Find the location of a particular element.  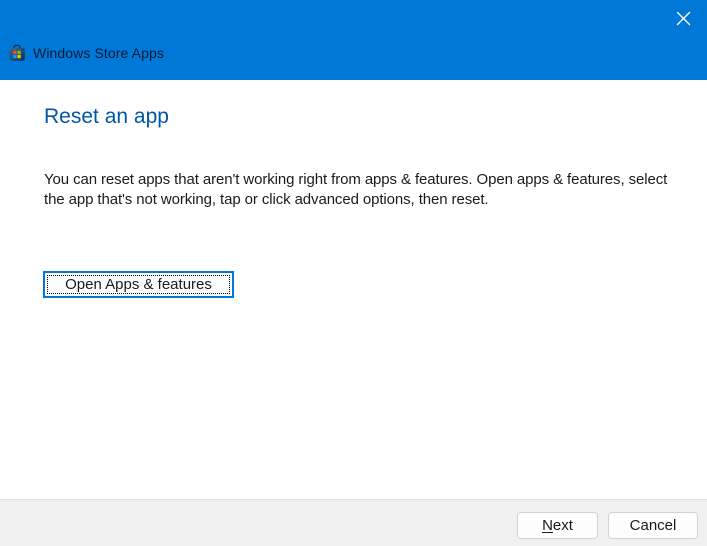

window-app-title: Windows Store Apps is located at coordinates (98, 53).